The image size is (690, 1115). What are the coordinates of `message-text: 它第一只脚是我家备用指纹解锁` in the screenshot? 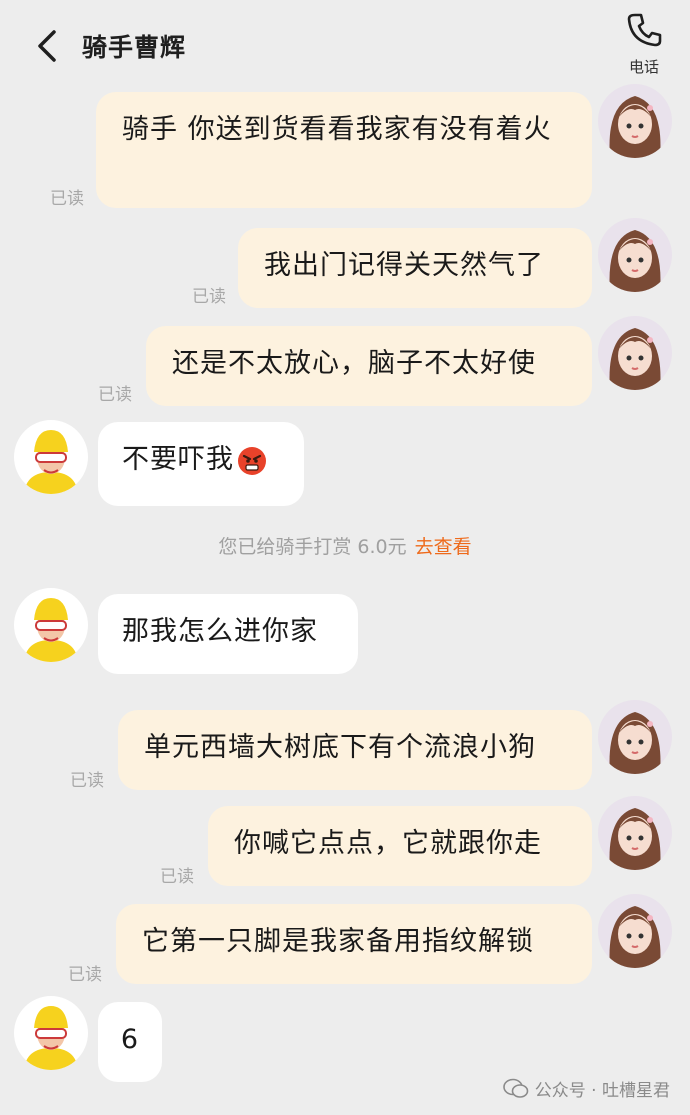 It's located at (338, 941).